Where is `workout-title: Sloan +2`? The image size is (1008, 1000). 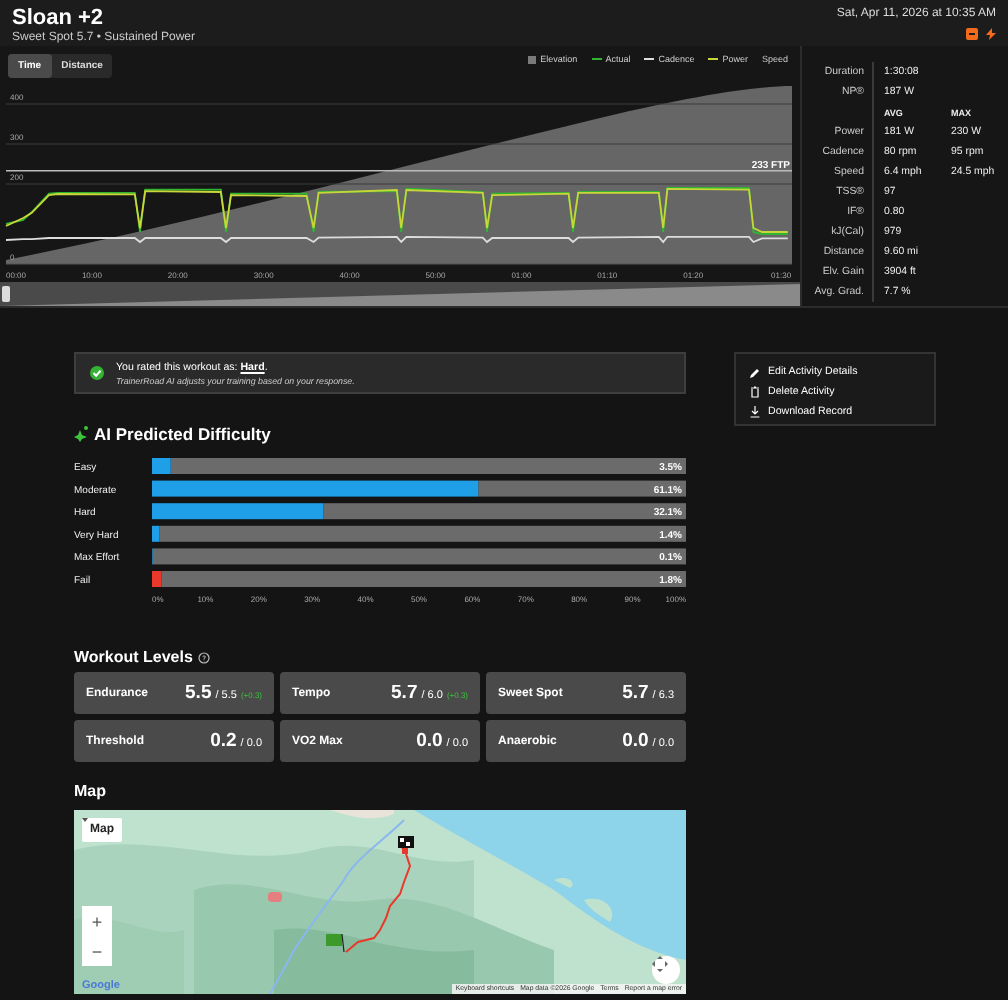
workout-title: Sloan +2 is located at coordinates (59, 18).